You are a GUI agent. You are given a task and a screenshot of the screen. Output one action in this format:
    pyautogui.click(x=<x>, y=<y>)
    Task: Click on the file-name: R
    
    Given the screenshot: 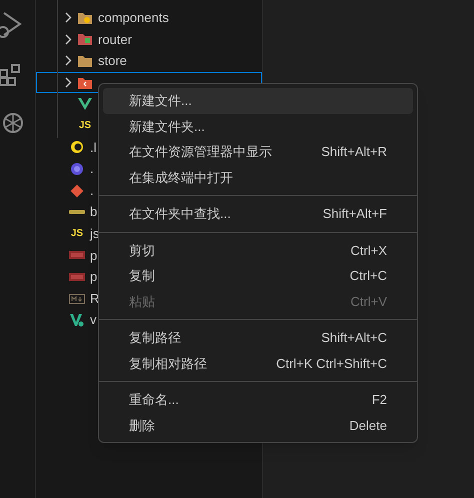 What is the action you would take?
    pyautogui.click(x=95, y=299)
    